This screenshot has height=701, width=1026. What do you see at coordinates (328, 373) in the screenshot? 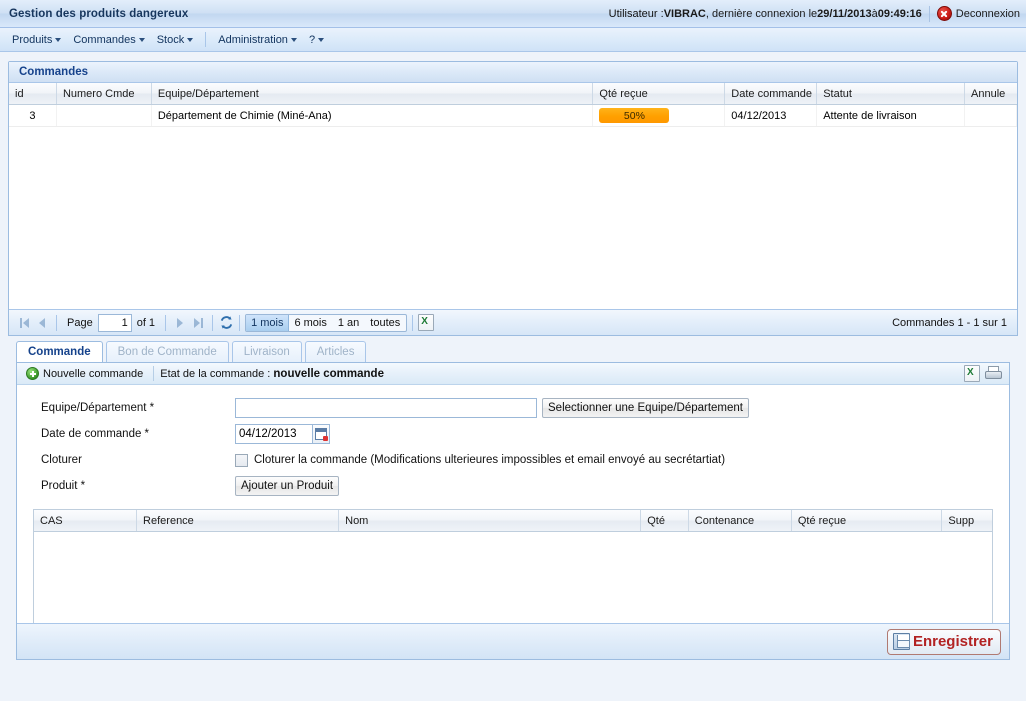
I see `order-state-value: nouvelle commande` at bounding box center [328, 373].